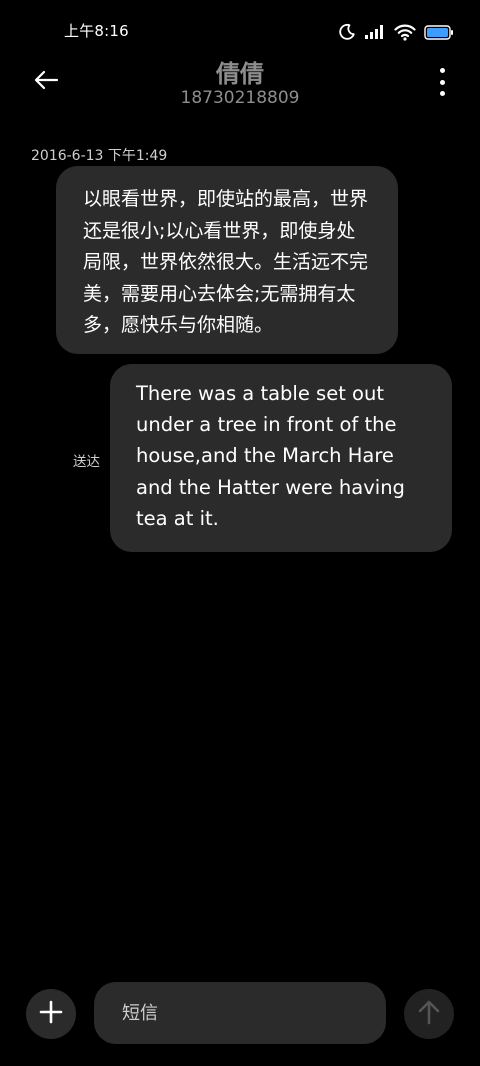 The width and height of the screenshot is (480, 1066). I want to click on message-timestamp: 2016-6-13 下午1:49, so click(99, 156).